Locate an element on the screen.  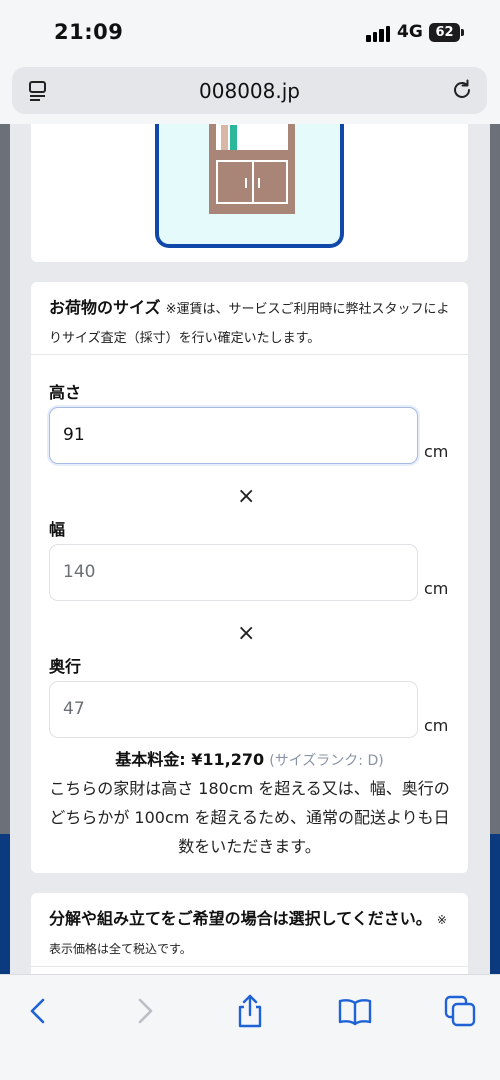
cabinet-doors is located at coordinates (252, 182).